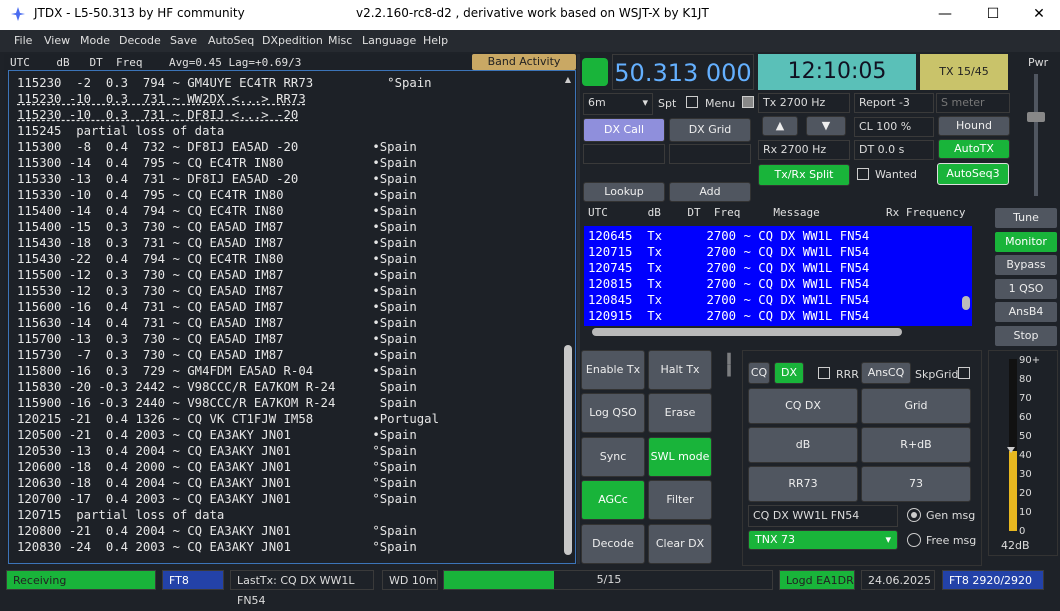  Describe the element at coordinates (217, 355) in the screenshot. I see `decode-line: 115730 -7 0.3 730 ~ CQ EA5AD IM87 •Spain` at that location.